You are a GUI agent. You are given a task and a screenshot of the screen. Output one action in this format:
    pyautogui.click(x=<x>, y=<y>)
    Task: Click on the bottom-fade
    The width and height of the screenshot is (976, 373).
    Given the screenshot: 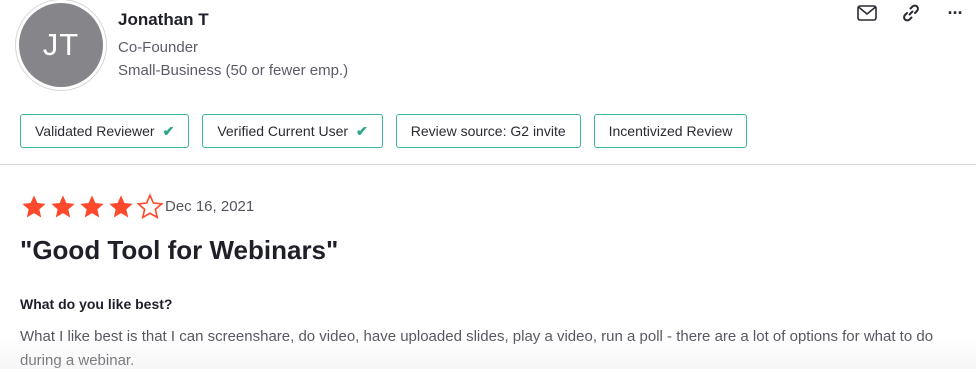 What is the action you would take?
    pyautogui.click(x=488, y=352)
    